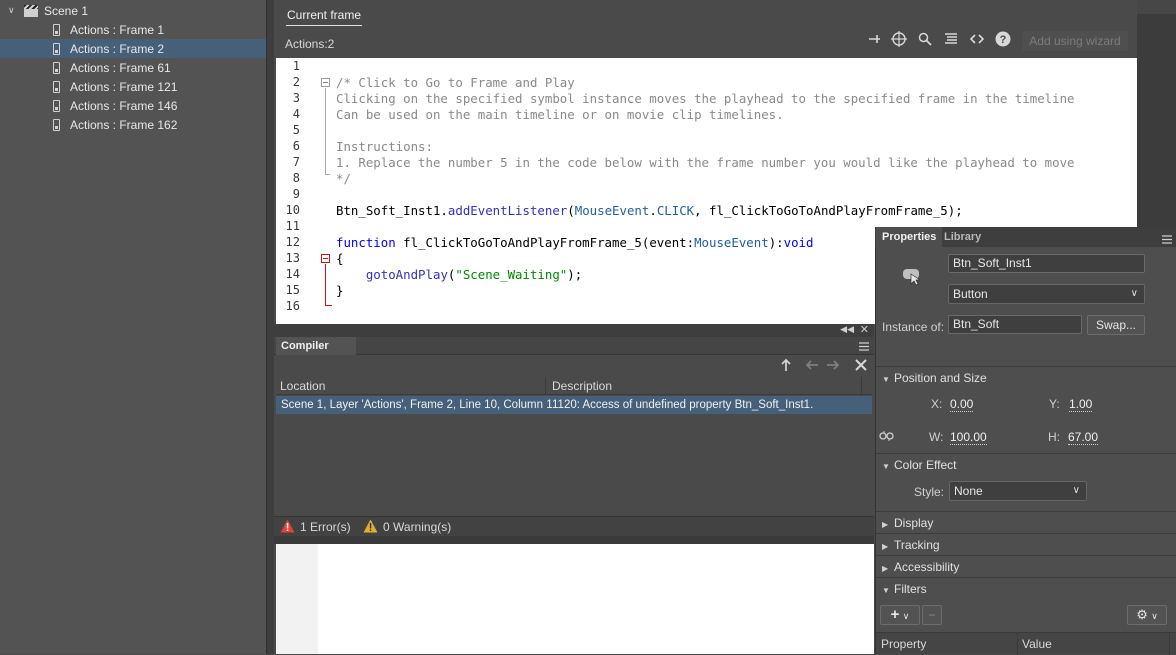  Describe the element at coordinates (1003, 41) in the screenshot. I see `help-icon: ?` at that location.